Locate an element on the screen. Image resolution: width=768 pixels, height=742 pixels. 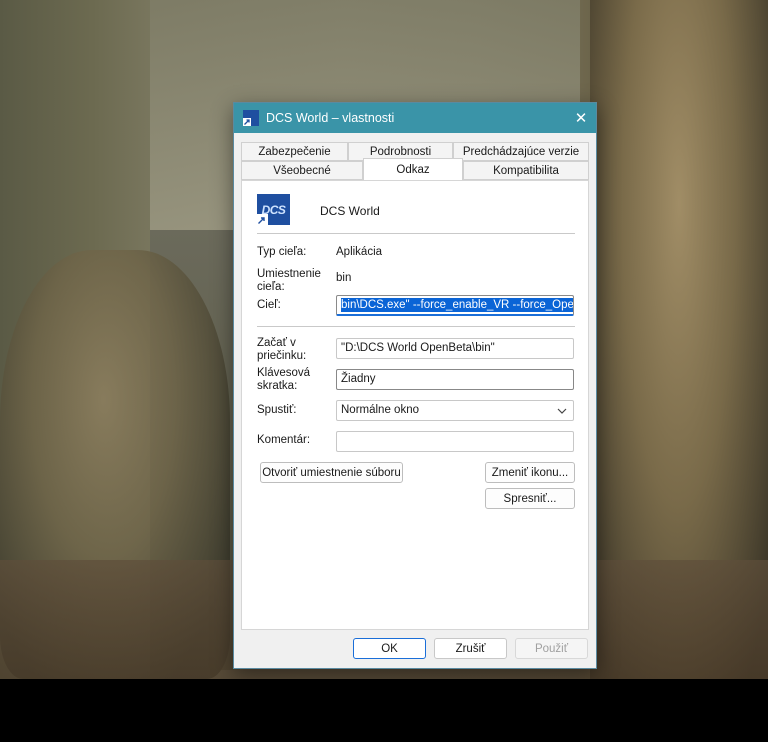
start-in-label: Začať v priečinku: is located at coordinates (282, 349).